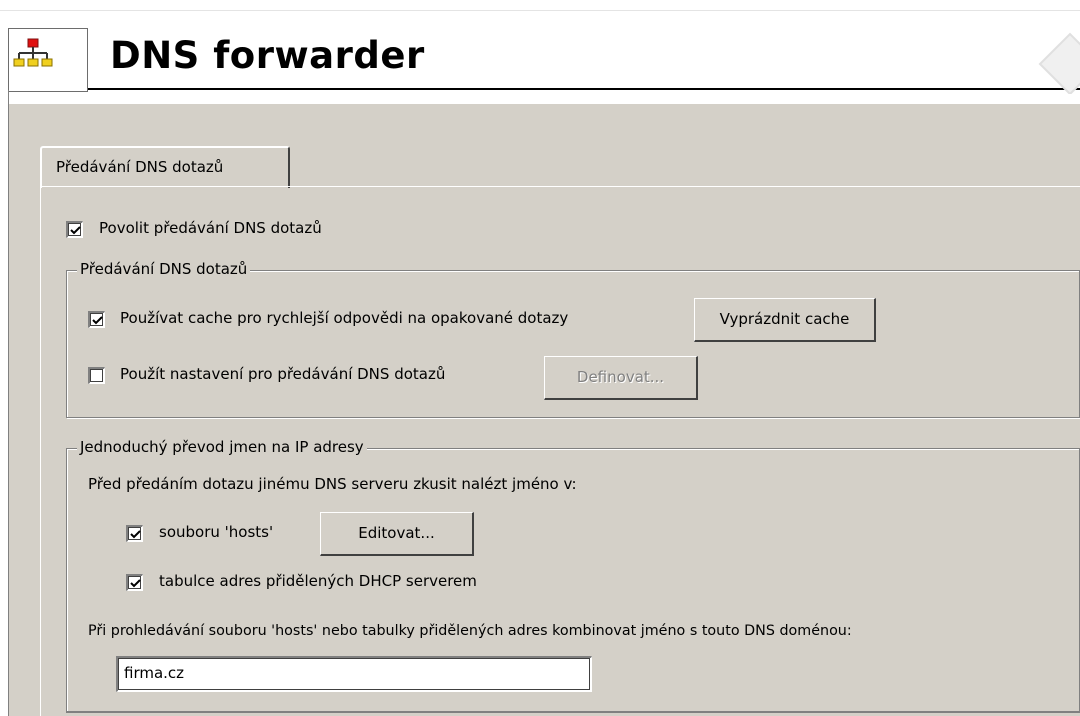 This screenshot has width=1080, height=716. I want to click on dhcp-table-checkbox, so click(134, 582).